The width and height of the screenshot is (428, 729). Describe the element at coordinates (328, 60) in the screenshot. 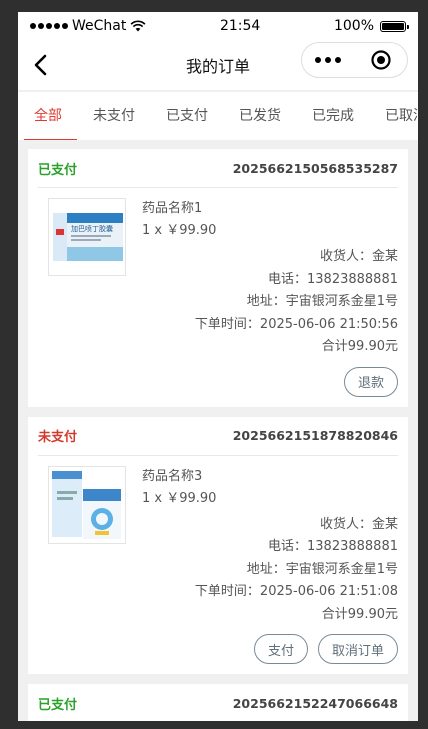

I see `more-icon` at that location.